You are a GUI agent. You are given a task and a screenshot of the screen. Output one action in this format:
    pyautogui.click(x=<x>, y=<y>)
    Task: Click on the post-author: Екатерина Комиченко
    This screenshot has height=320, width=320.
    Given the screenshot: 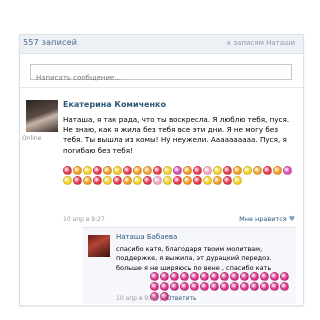 What is the action you would take?
    pyautogui.click(x=114, y=104)
    